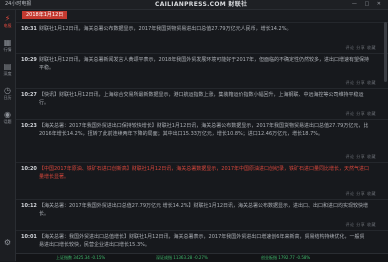 The width and height of the screenshot is (388, 262). I want to click on news-time: 10:01, so click(29, 237).